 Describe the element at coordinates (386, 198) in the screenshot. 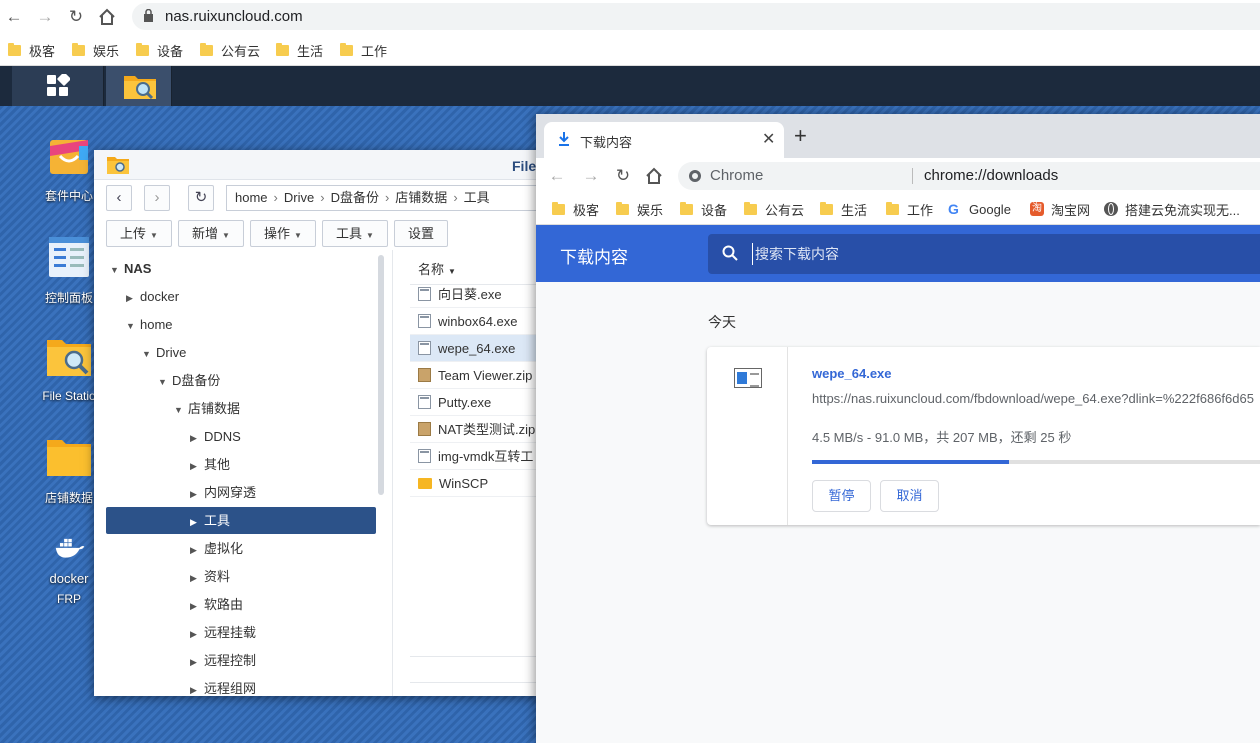

I see `path-breadcrumb: home › Drive › D盘备份 › 店铺数据 › 工具` at that location.